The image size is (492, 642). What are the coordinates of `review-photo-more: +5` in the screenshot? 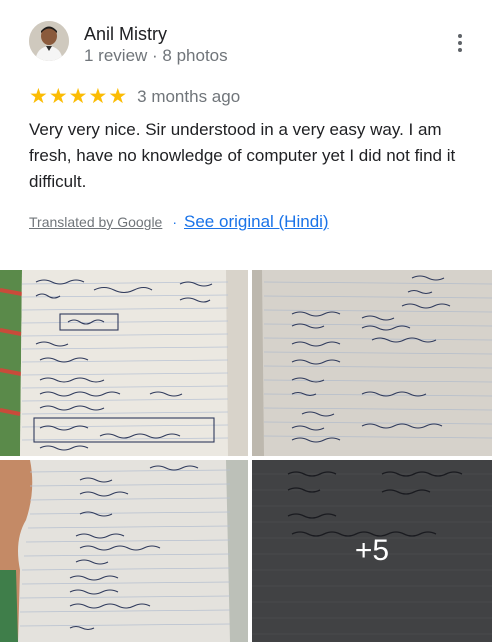 It's located at (372, 551).